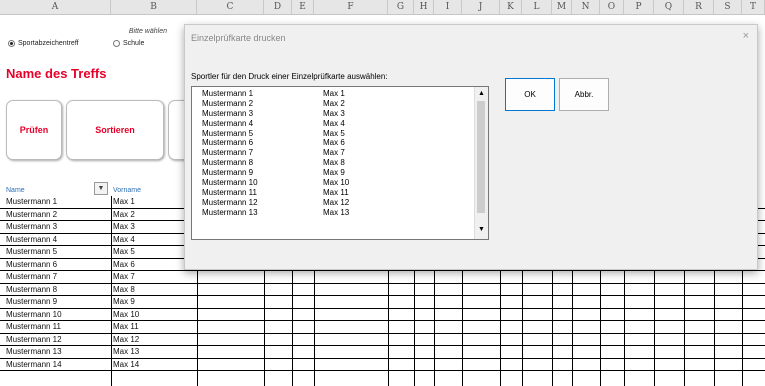 This screenshot has width=765, height=386. Describe the element at coordinates (31, 277) in the screenshot. I see `cell-name: Mustermann 7` at that location.